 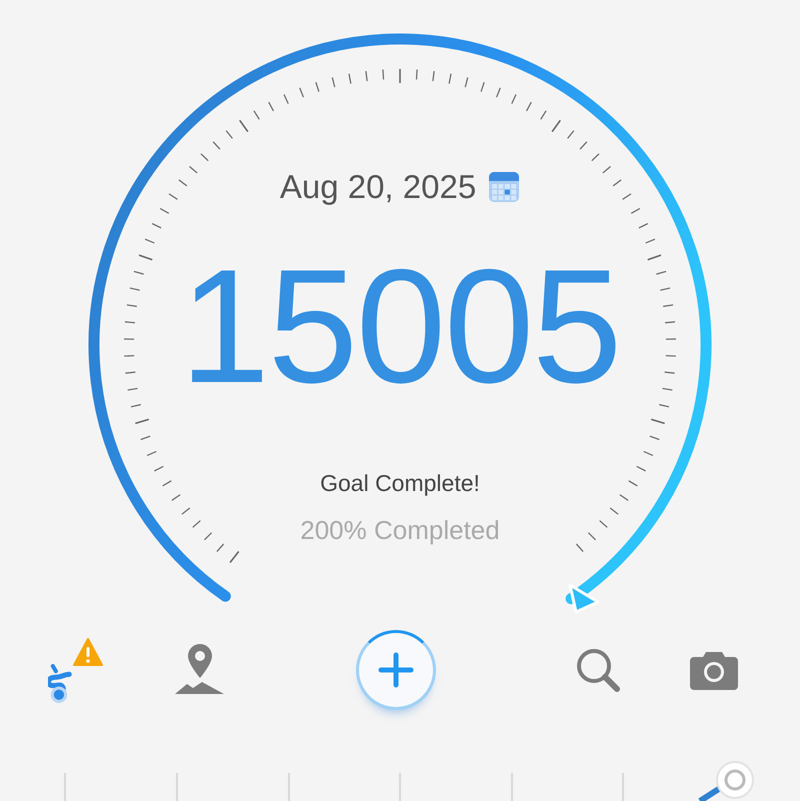 I want to click on plus-icon, so click(x=396, y=670).